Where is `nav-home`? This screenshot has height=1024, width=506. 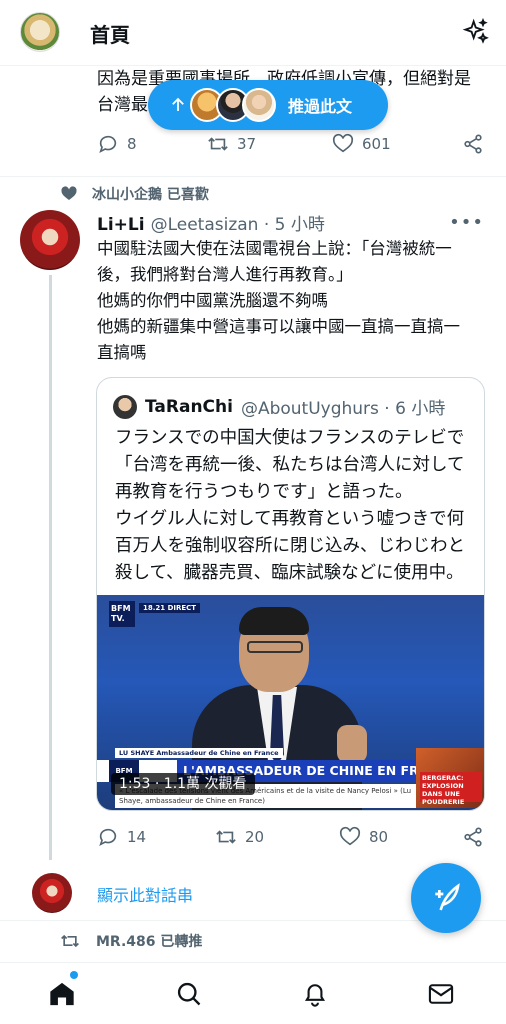
nav-home is located at coordinates (62, 994).